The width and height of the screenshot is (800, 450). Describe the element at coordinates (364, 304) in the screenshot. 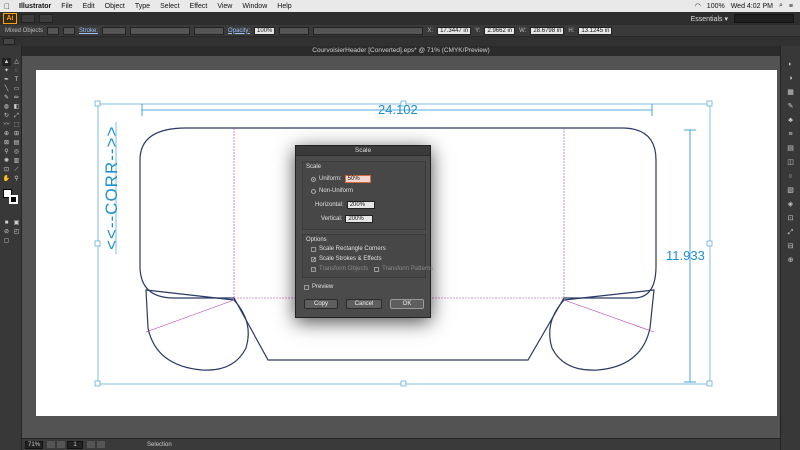

I see `cancel-button: Cancel` at that location.